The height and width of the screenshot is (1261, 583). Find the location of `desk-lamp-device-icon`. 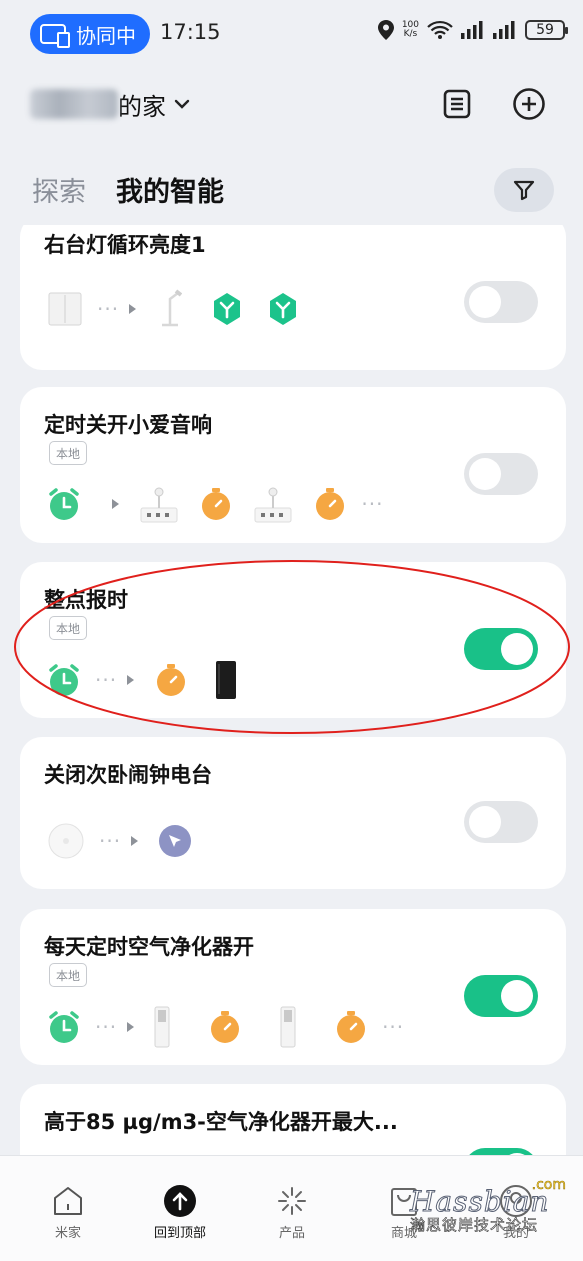

desk-lamp-device-icon is located at coordinates (169, 309).